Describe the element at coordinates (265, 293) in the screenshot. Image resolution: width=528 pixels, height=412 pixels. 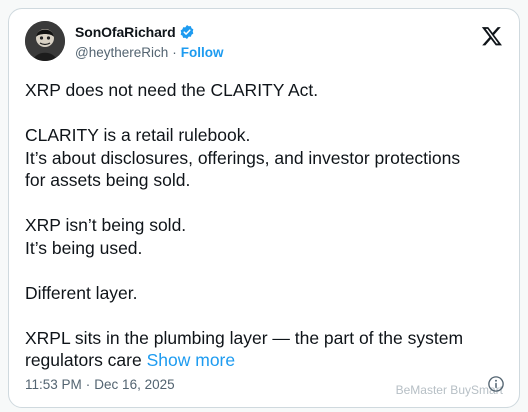
I see `tweet-paragraph: Different layer.` at that location.